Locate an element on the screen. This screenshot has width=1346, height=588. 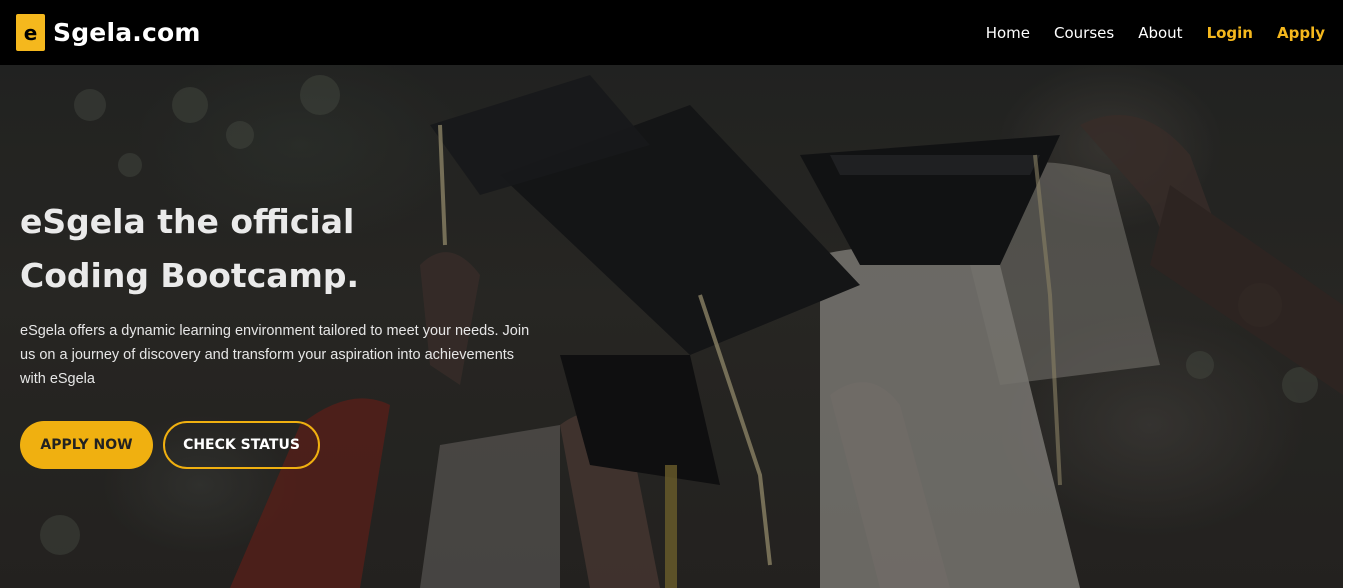
brand-logo: e Sgela.com is located at coordinates (108, 32).